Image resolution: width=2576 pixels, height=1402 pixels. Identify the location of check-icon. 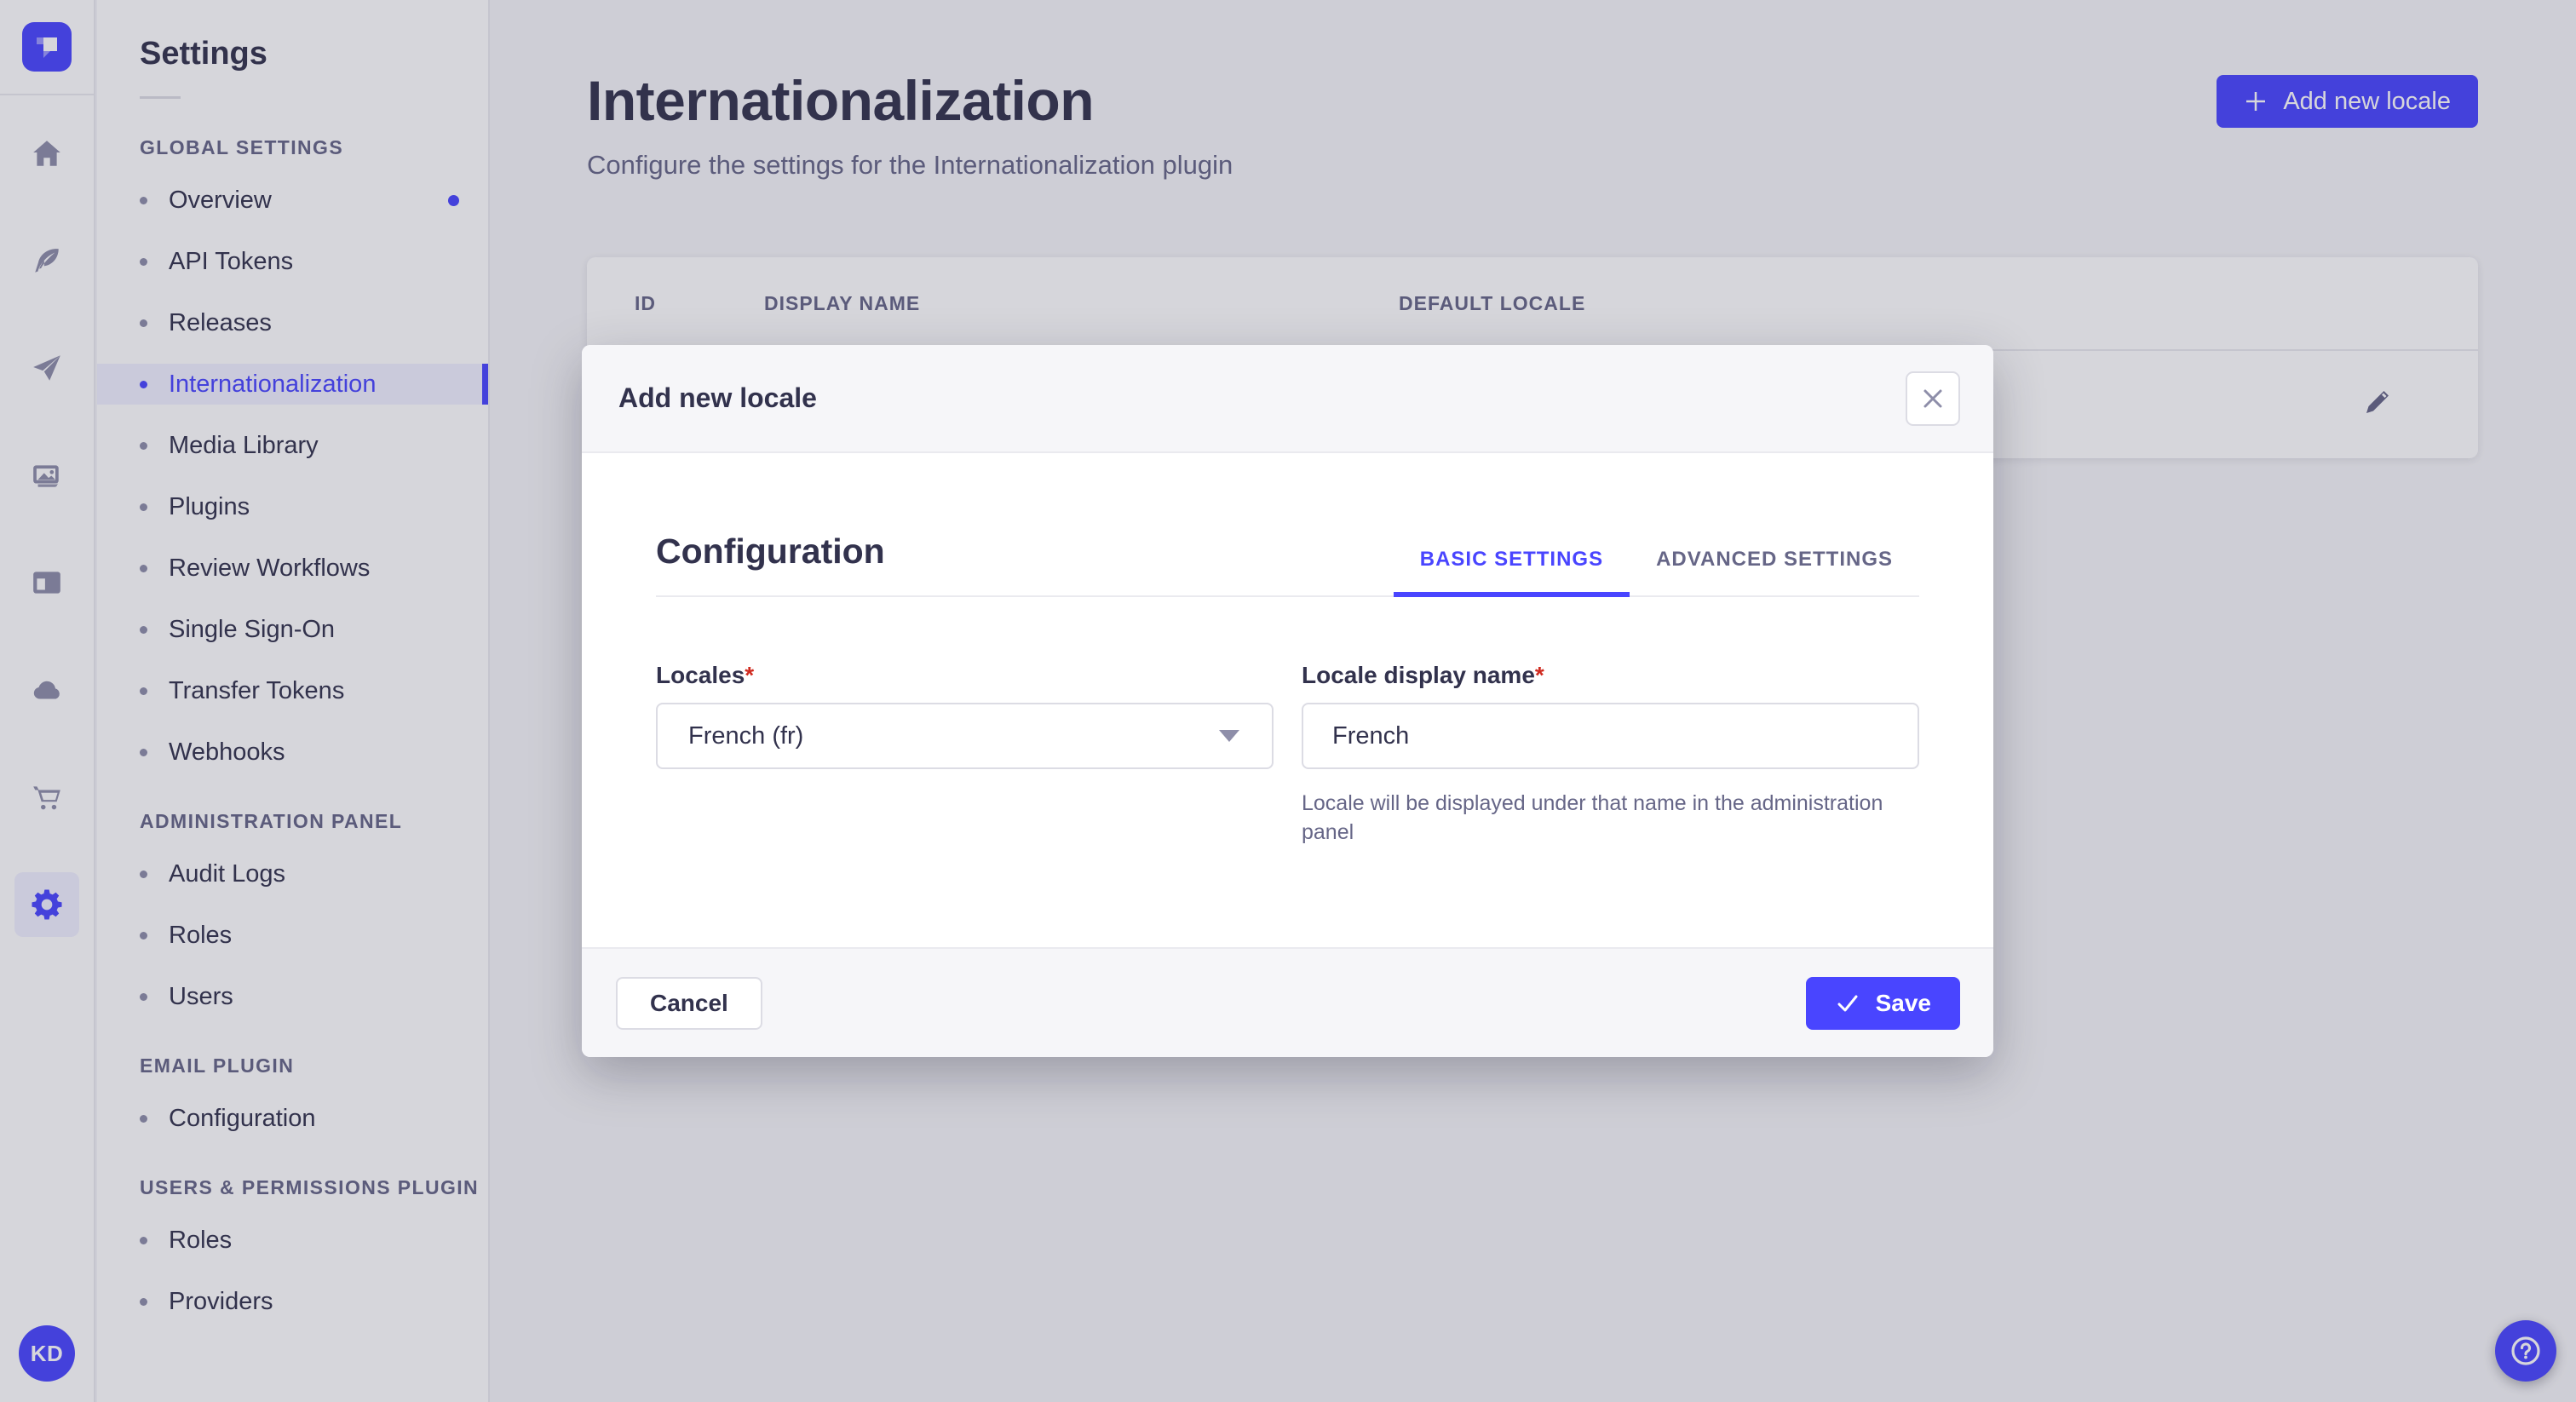
(1847, 1003).